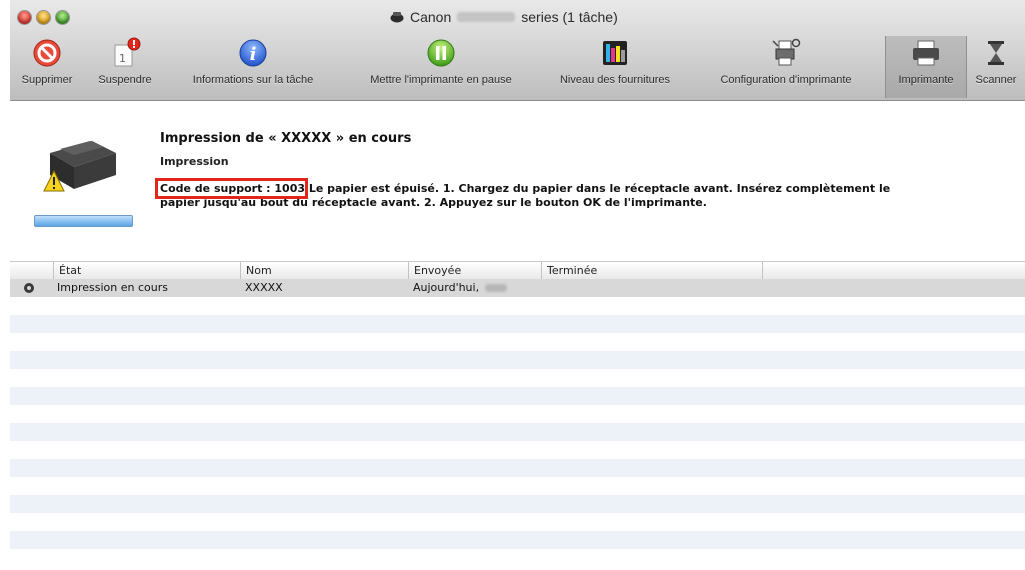  Describe the element at coordinates (996, 53) in the screenshot. I see `scanner-icon` at that location.